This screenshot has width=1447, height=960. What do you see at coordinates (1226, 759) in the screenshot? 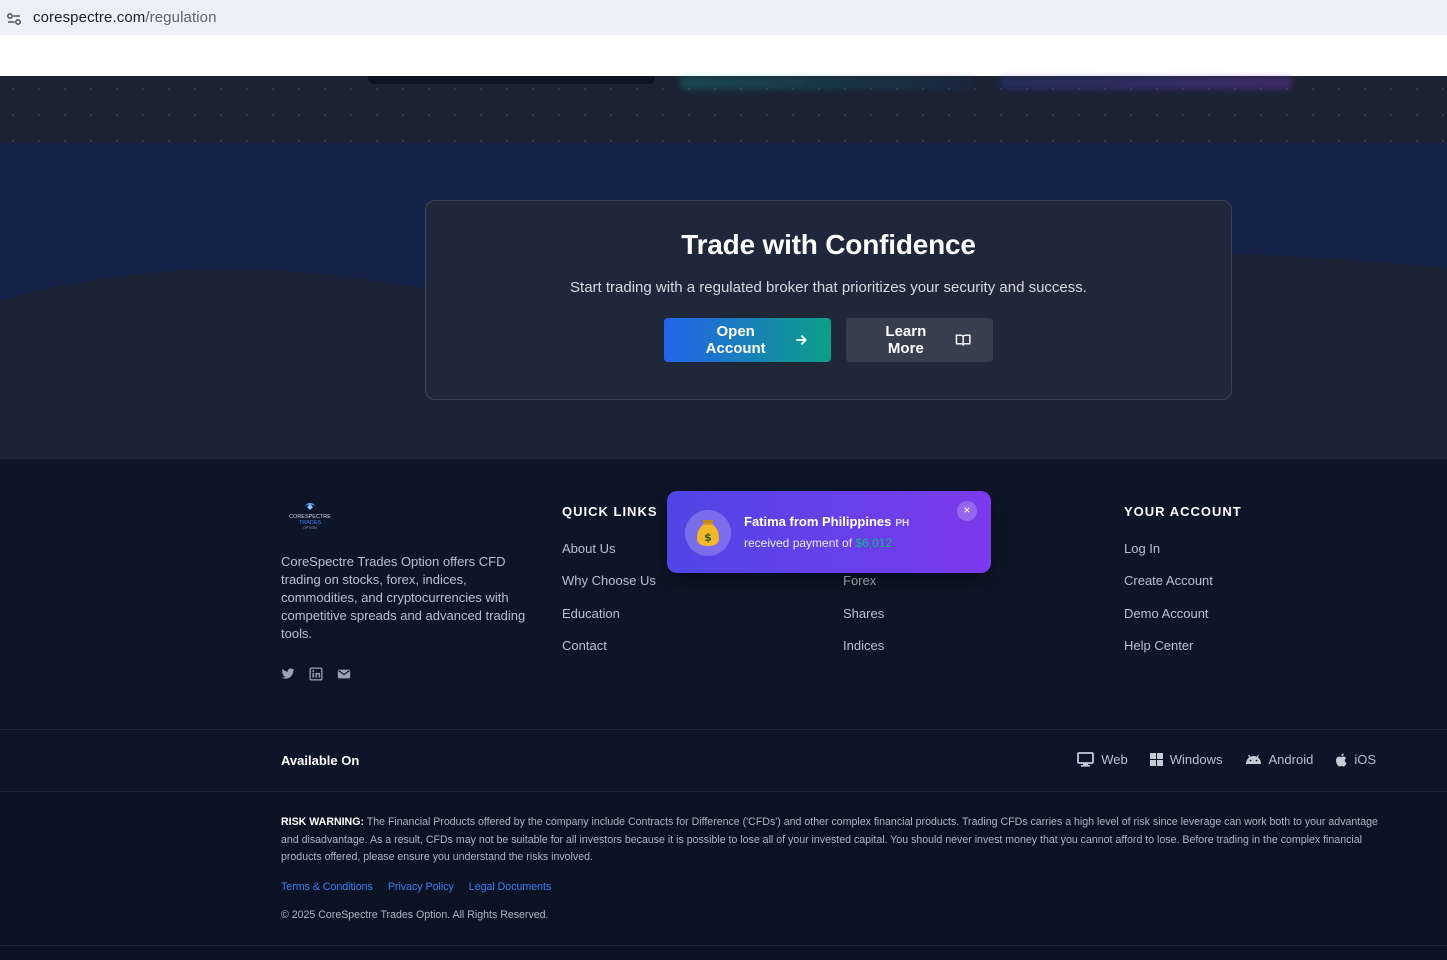
I see `platform-list: Web Windows Android iOS` at bounding box center [1226, 759].